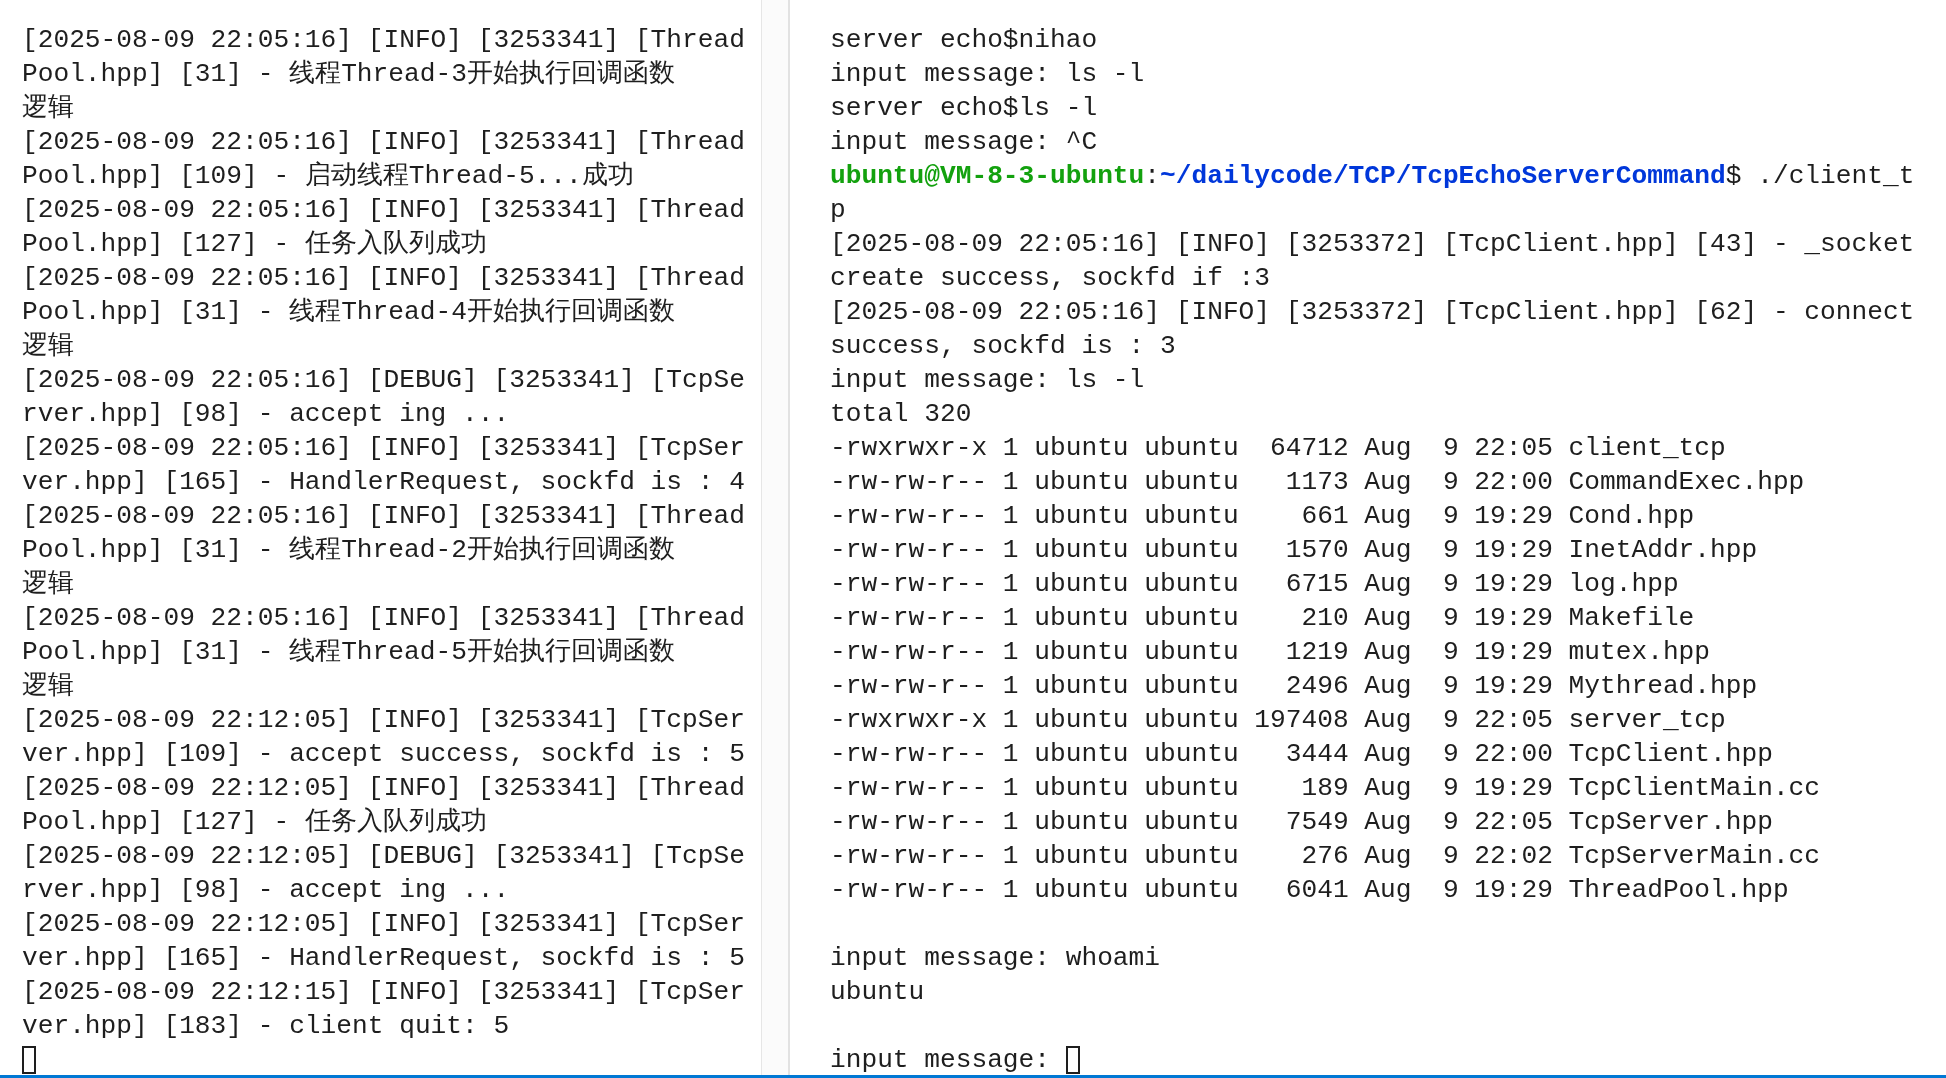 The width and height of the screenshot is (1946, 1078). What do you see at coordinates (1255, 584) in the screenshot?
I see `terminal-line: -rw-rw-r-- 1 ubuntu ubuntu 6715 Aug 9 19:29 log.hpp` at bounding box center [1255, 584].